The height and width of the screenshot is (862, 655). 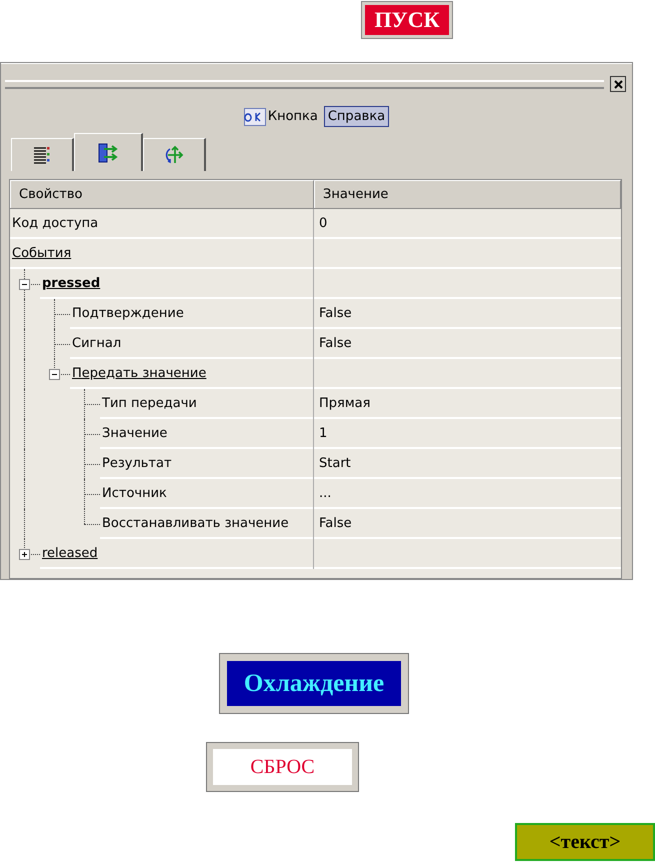 I want to click on property-name: События, so click(x=161, y=254).